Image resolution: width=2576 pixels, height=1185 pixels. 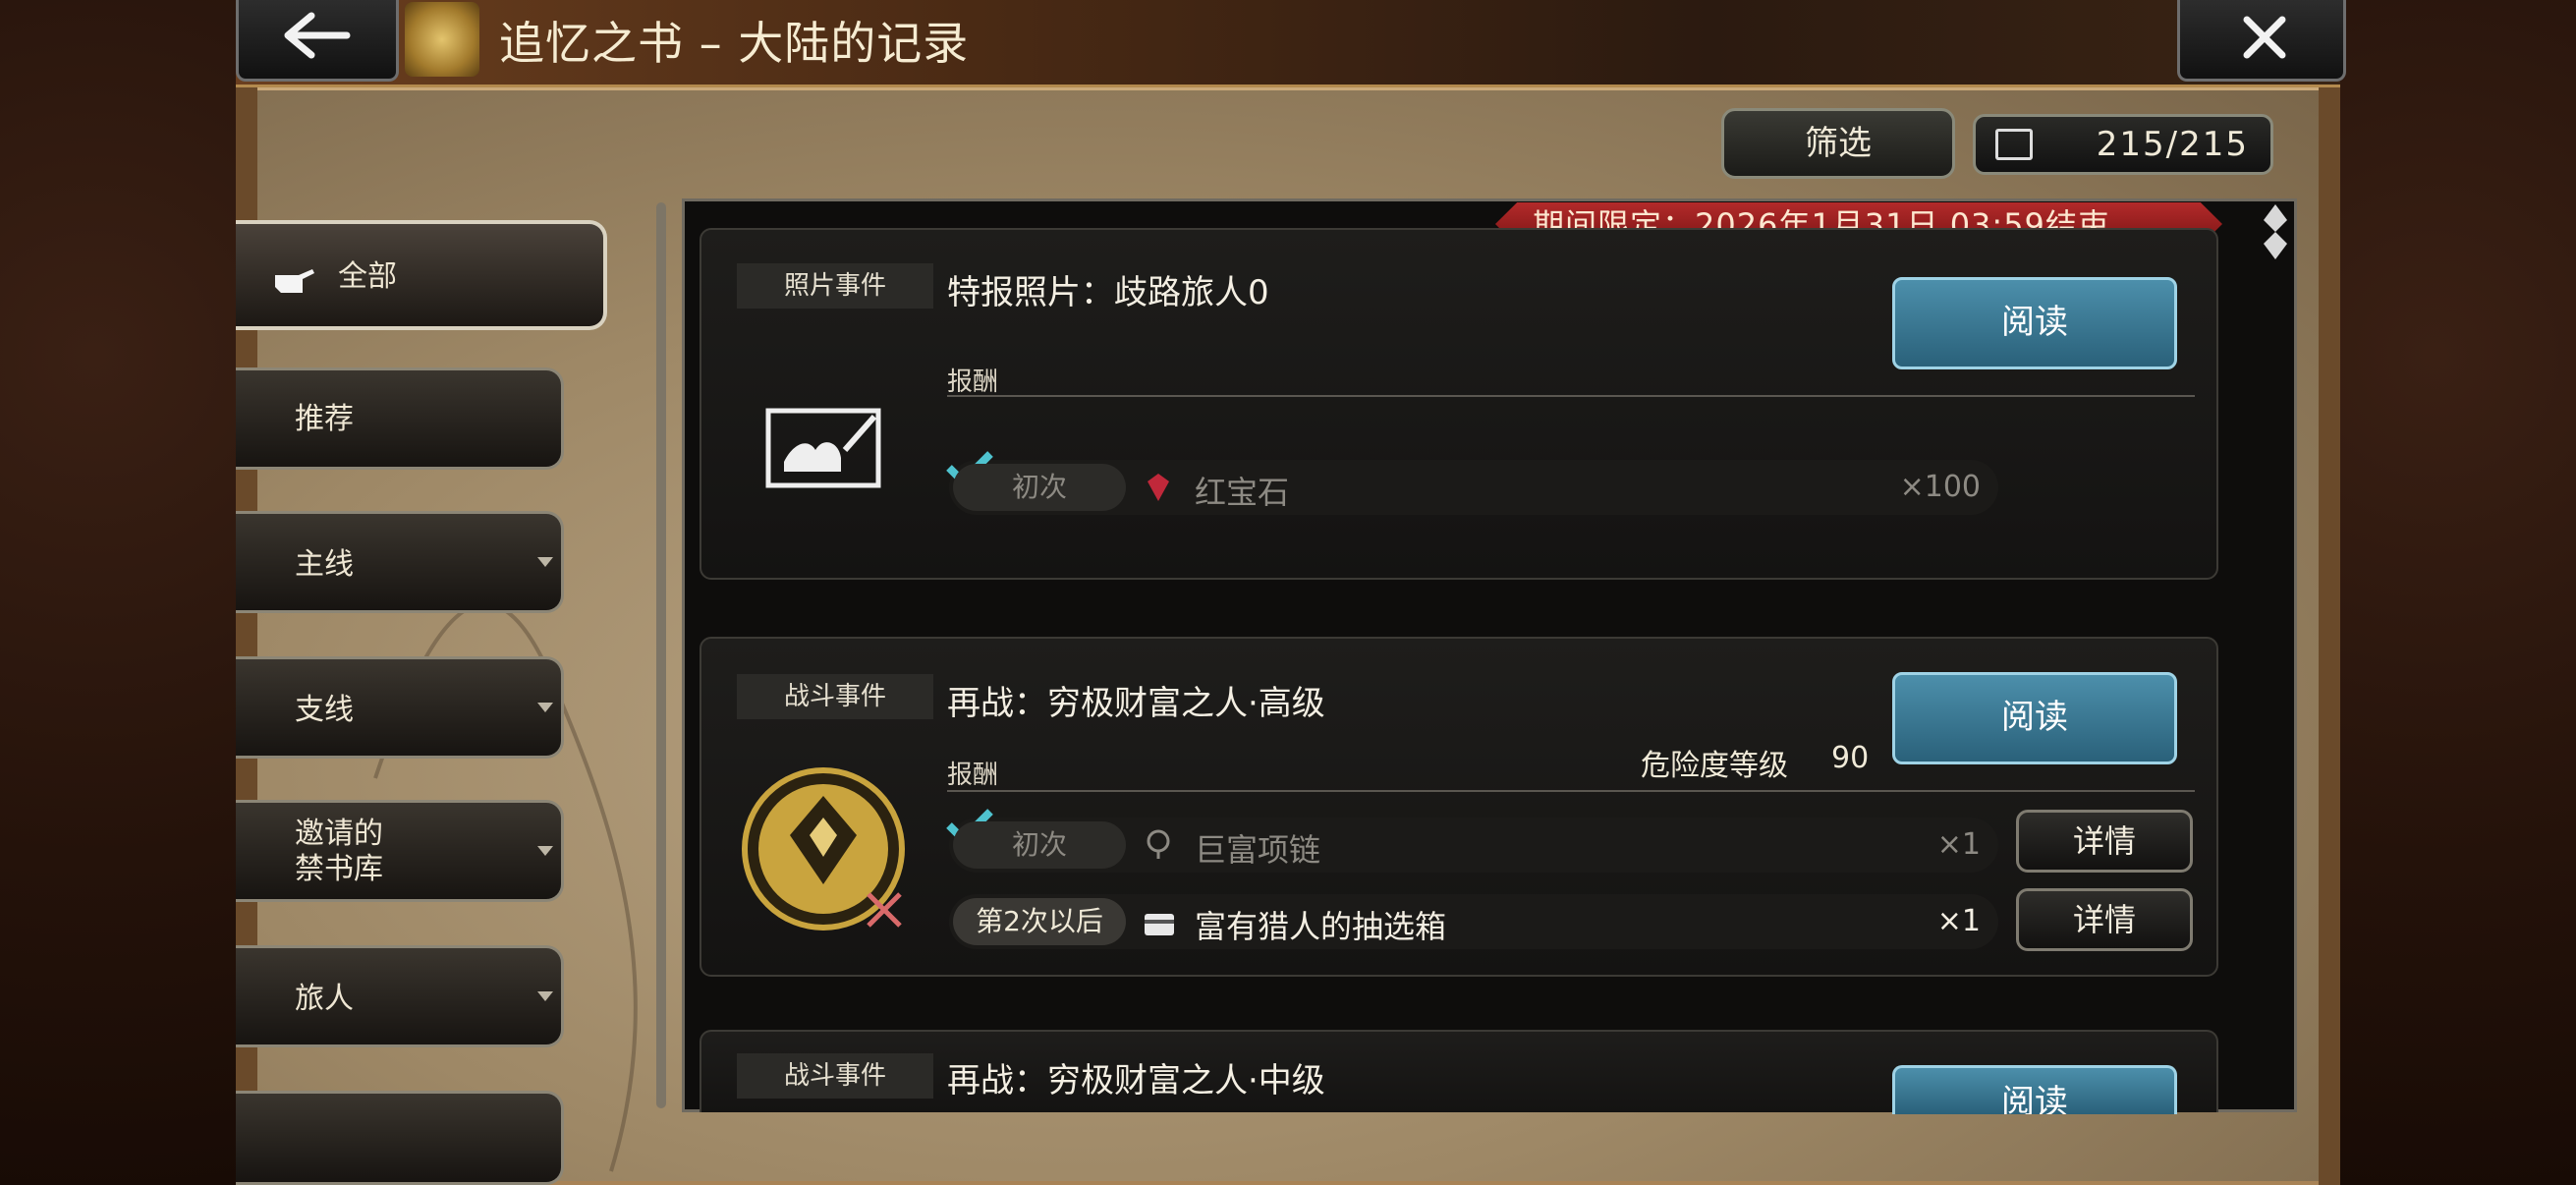 I want to click on back-button, so click(x=317, y=41).